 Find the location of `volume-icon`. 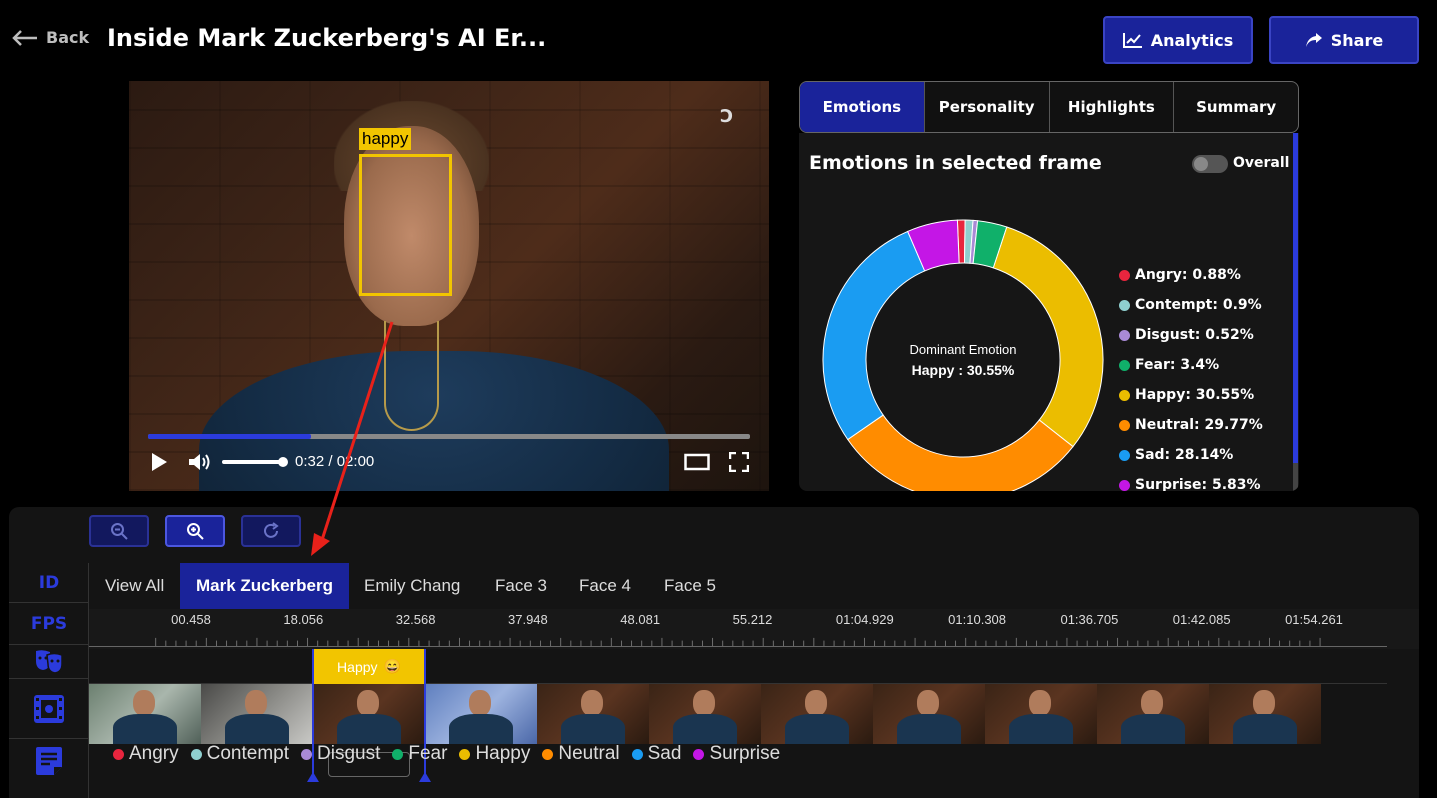

volume-icon is located at coordinates (199, 462).